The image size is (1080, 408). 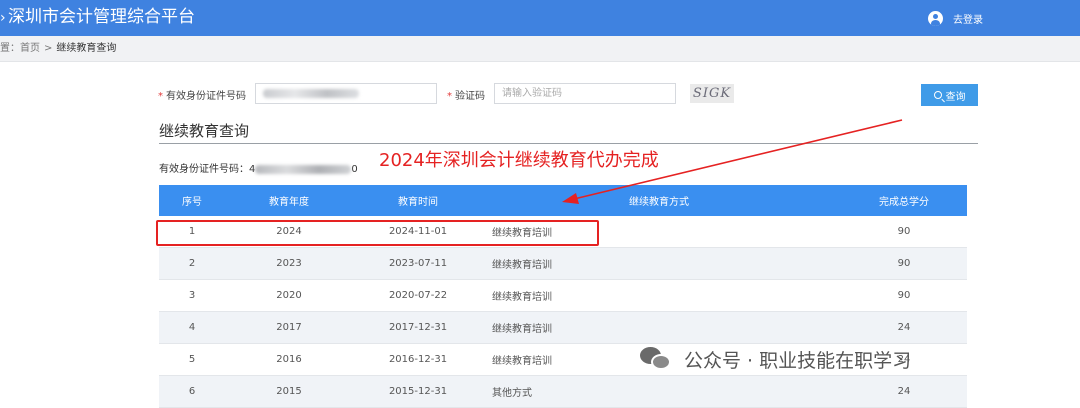 I want to click on annotation-text: 2024年深圳会计继续教育代办完成, so click(x=519, y=160).